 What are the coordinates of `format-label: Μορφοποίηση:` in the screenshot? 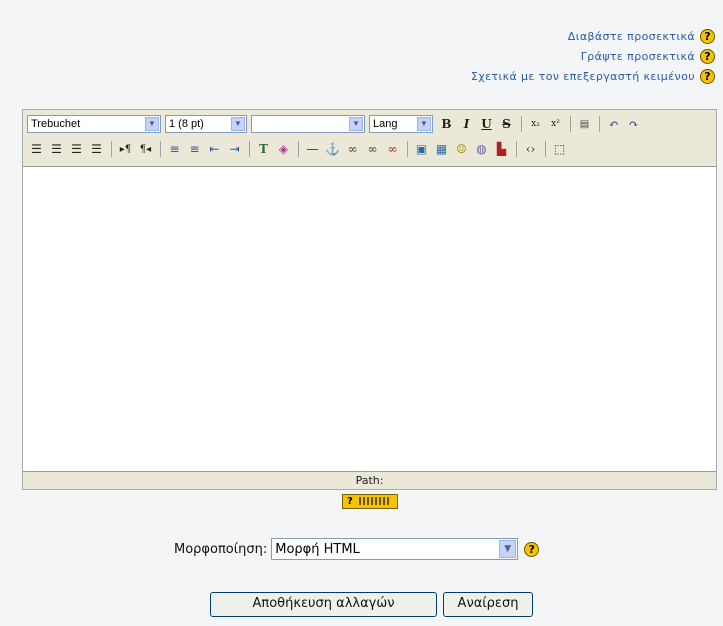 It's located at (221, 549).